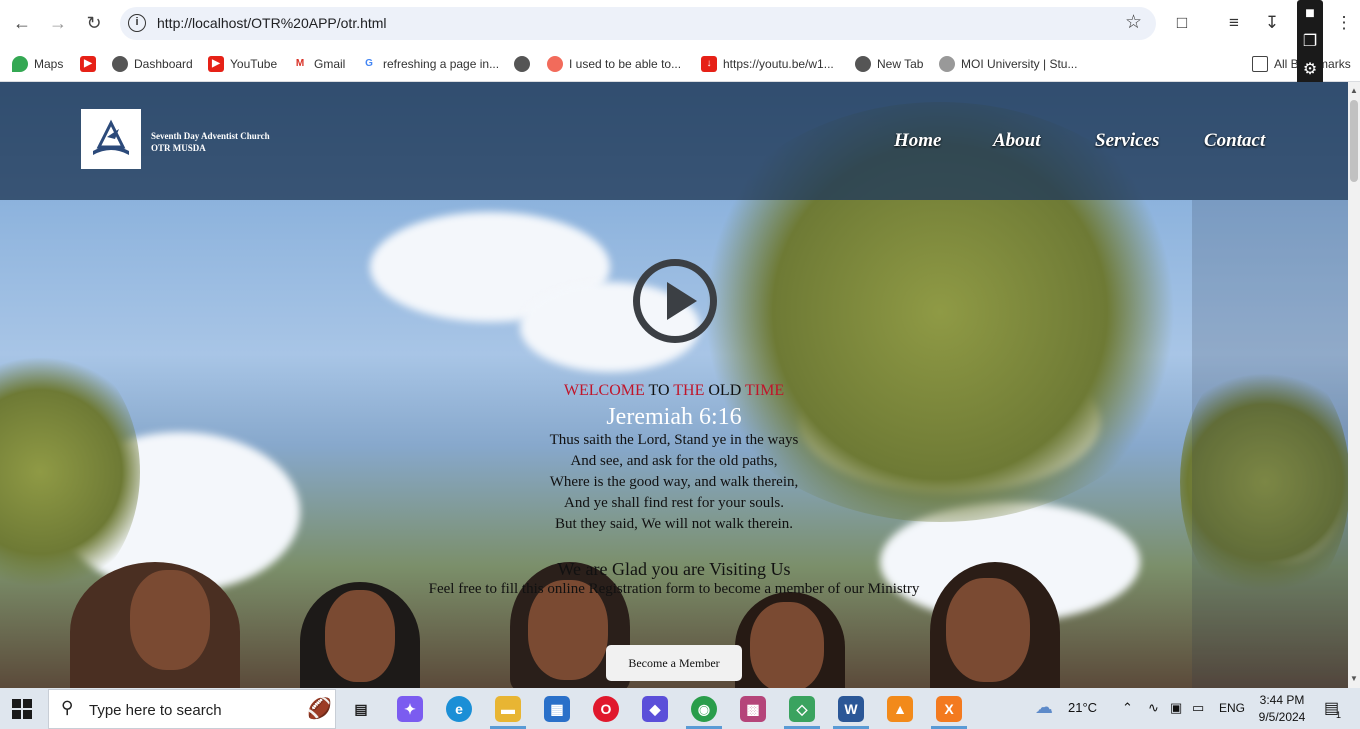 Image resolution: width=1360 pixels, height=729 pixels. Describe the element at coordinates (725, 390) in the screenshot. I see `welcome-word: OLD` at that location.